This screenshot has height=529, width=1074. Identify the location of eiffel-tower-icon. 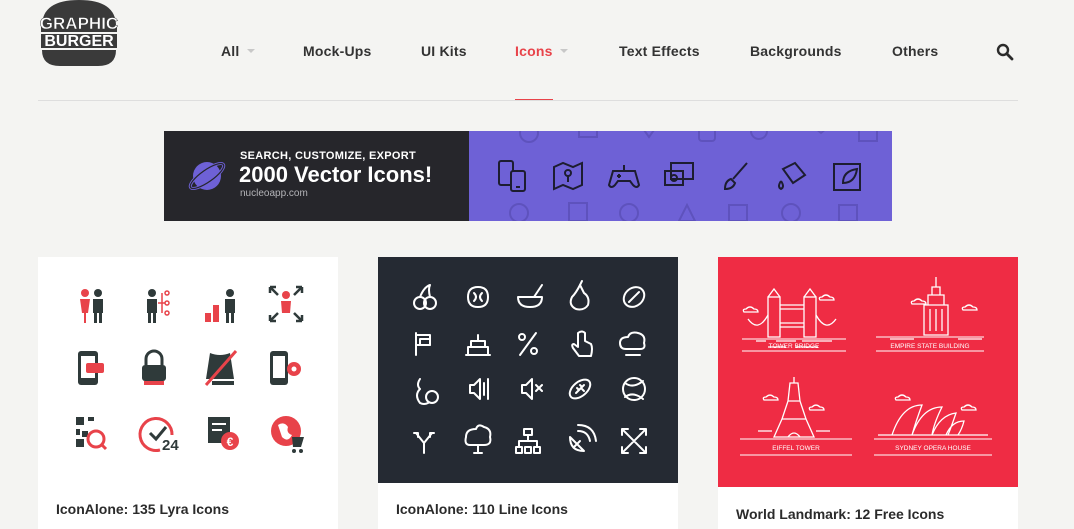
(794, 407).